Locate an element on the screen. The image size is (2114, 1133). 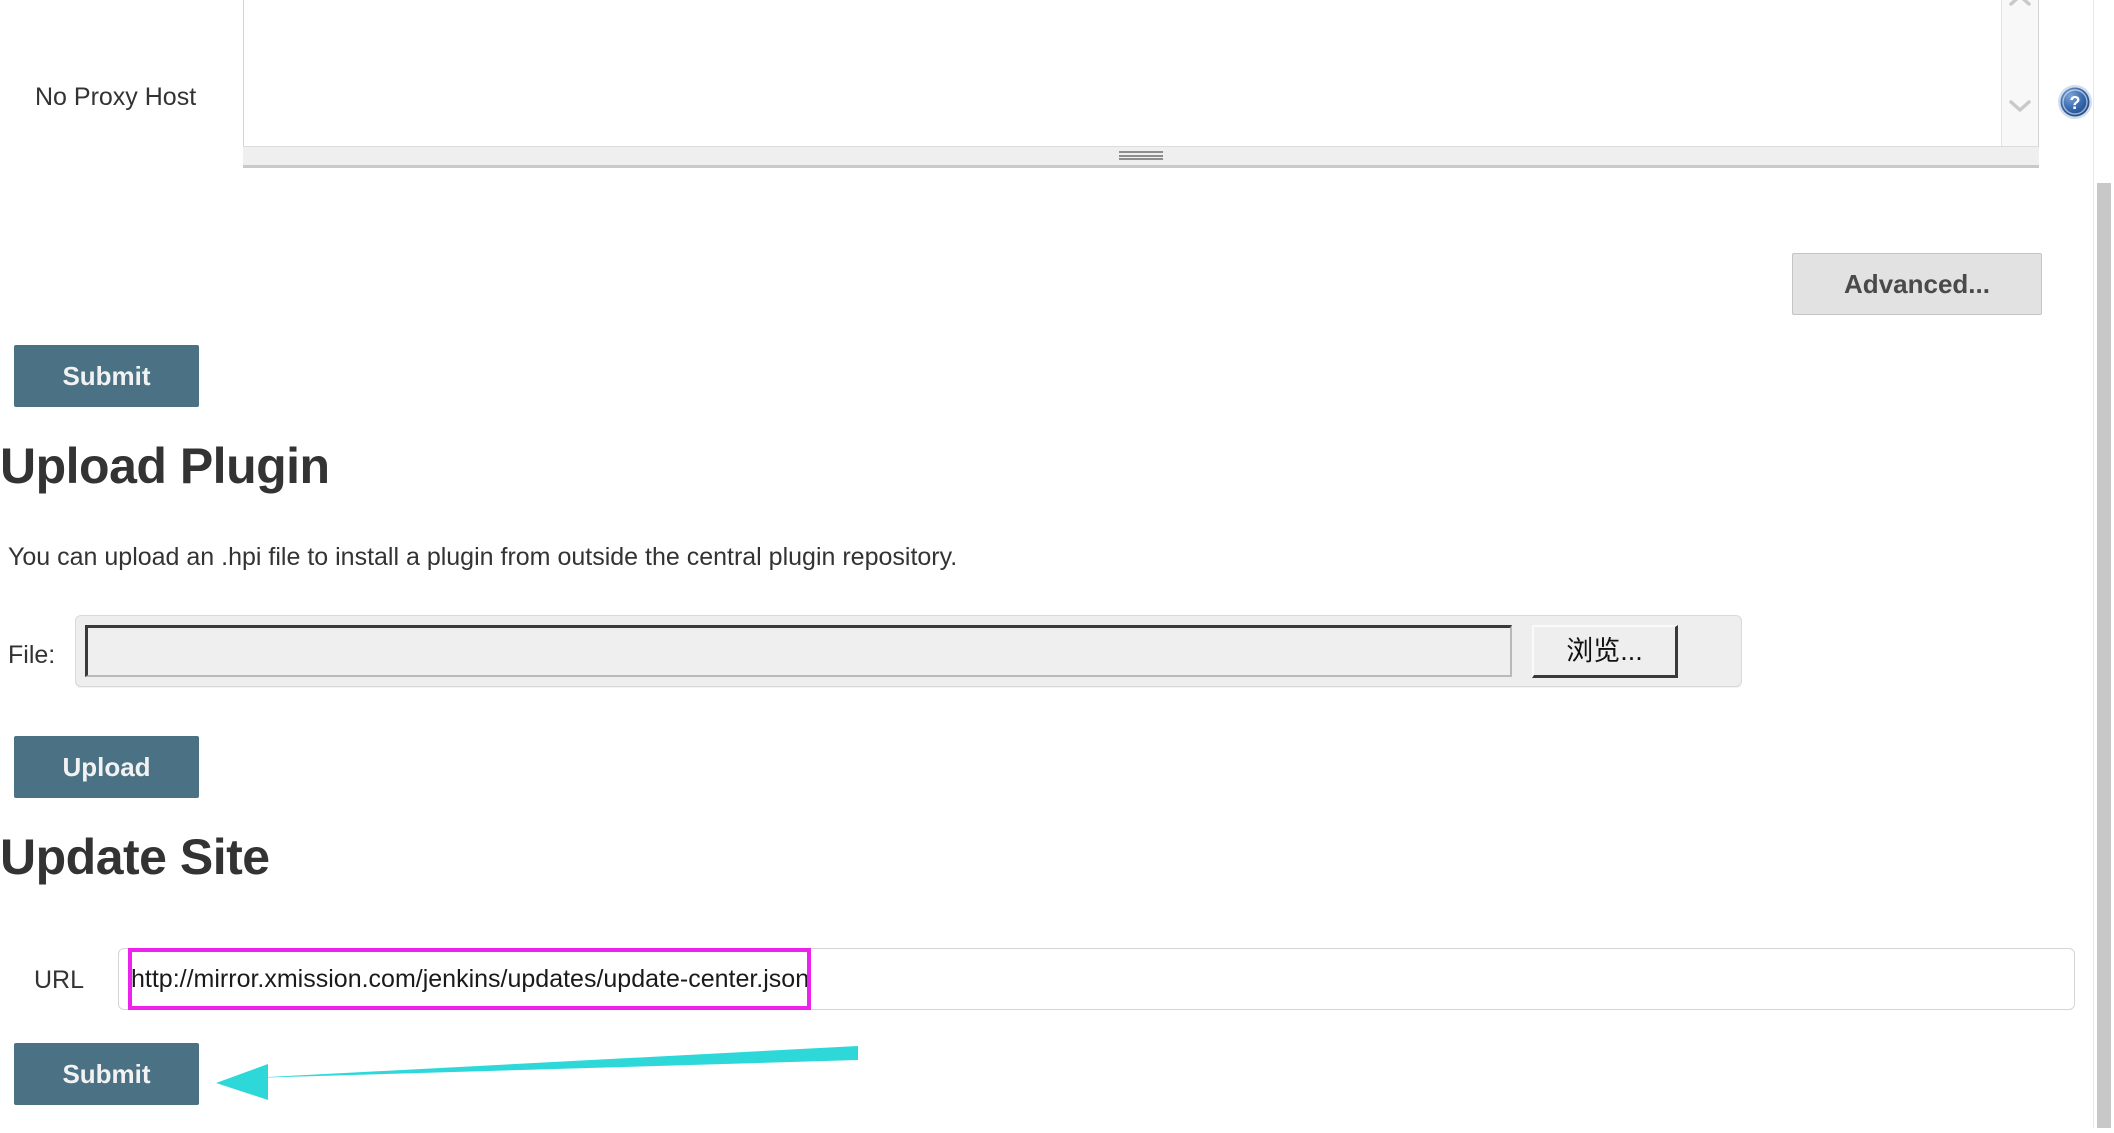
help-question-icon: ? is located at coordinates (2075, 102).